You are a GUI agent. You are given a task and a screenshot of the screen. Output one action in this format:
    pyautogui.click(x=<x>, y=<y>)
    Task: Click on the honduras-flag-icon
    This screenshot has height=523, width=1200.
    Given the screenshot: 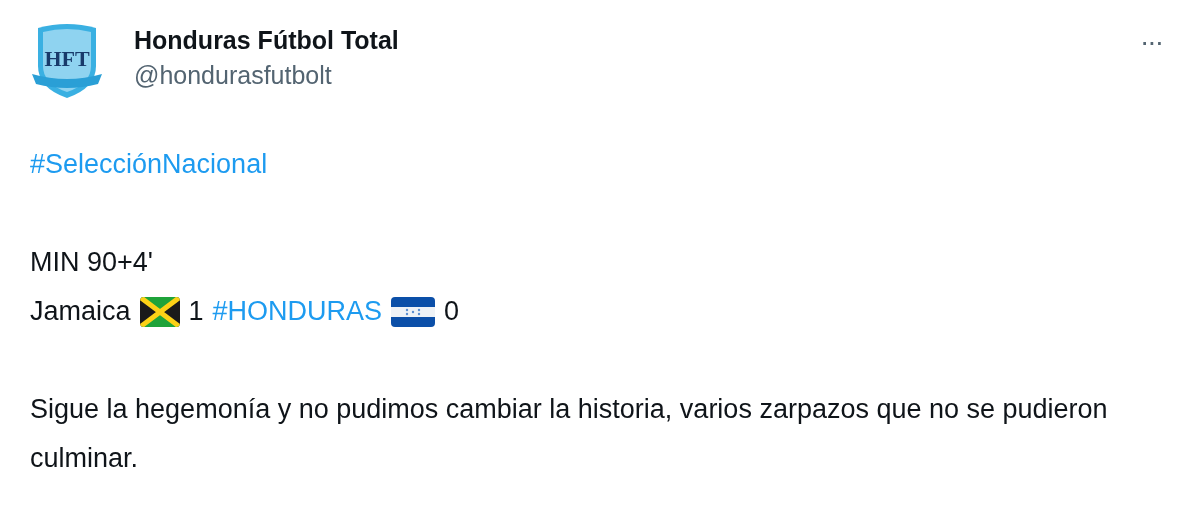 What is the action you would take?
    pyautogui.click(x=413, y=311)
    